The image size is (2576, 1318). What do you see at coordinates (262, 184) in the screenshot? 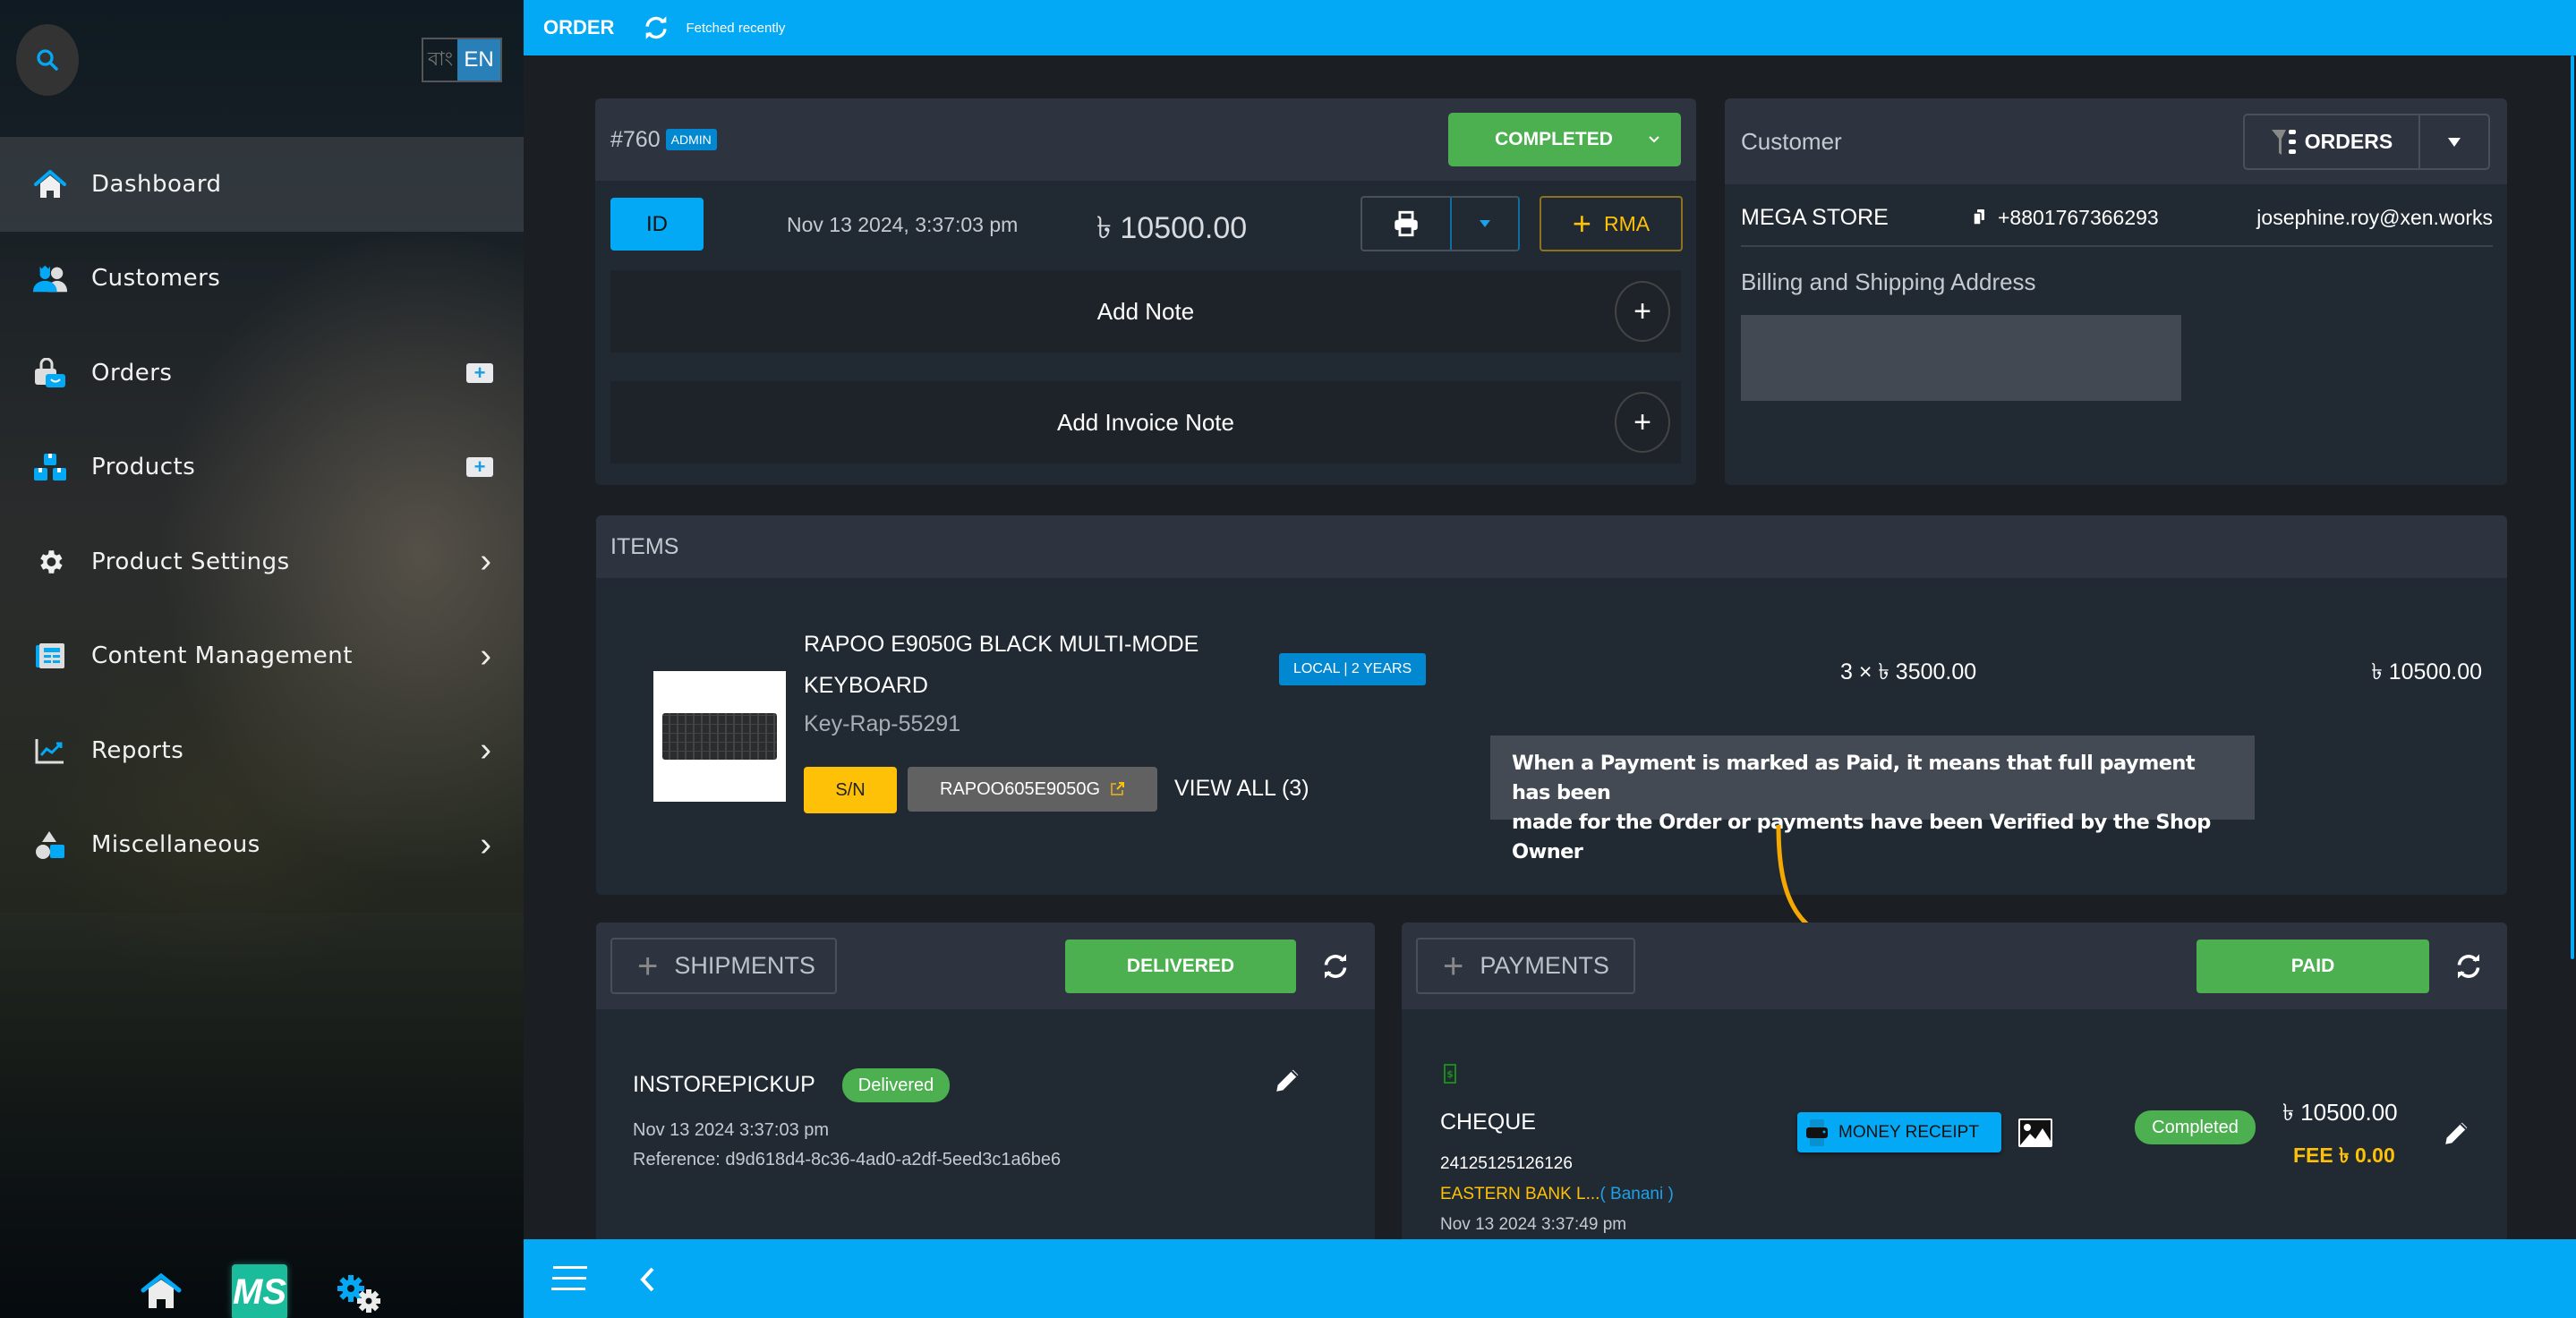
I see `sidebar-item-dashboard: Dashboard` at bounding box center [262, 184].